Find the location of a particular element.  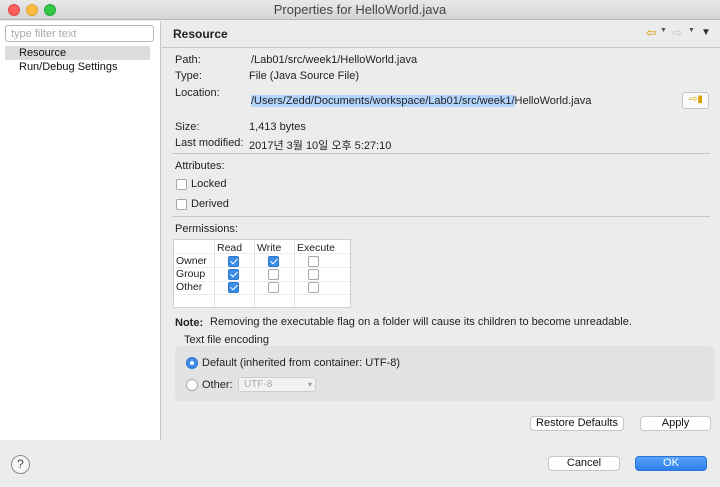

arrow-left-icon: ⇦ is located at coordinates (651, 33).